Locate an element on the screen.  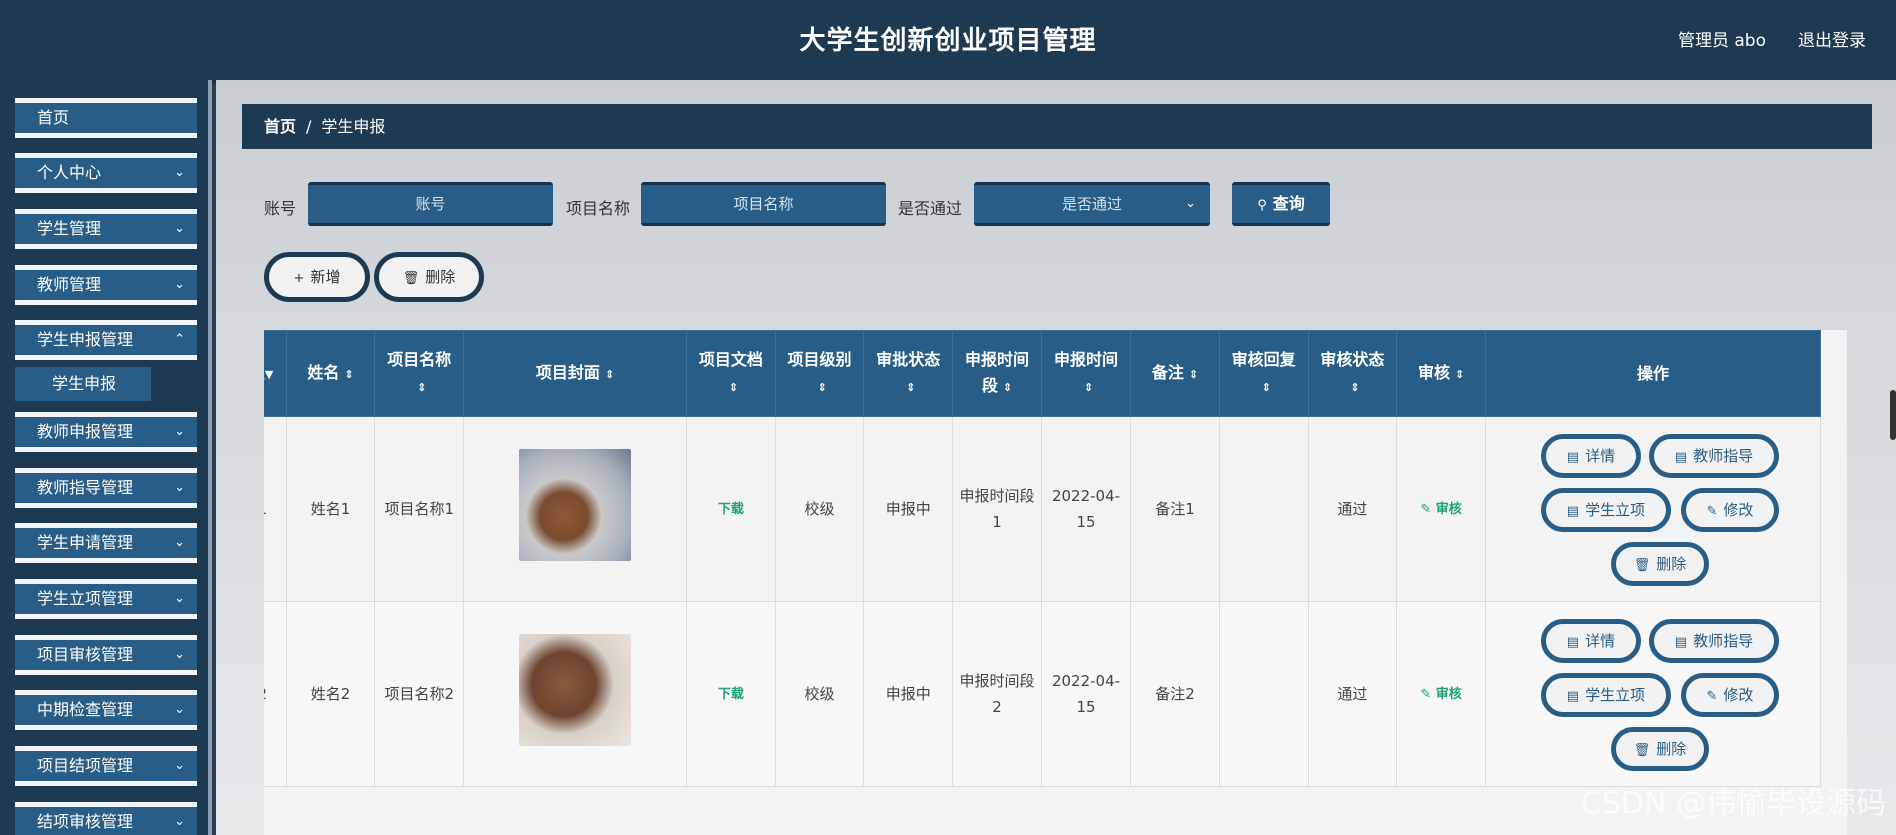
breadcrumb: 首页 / 学生申报 is located at coordinates (1057, 126).